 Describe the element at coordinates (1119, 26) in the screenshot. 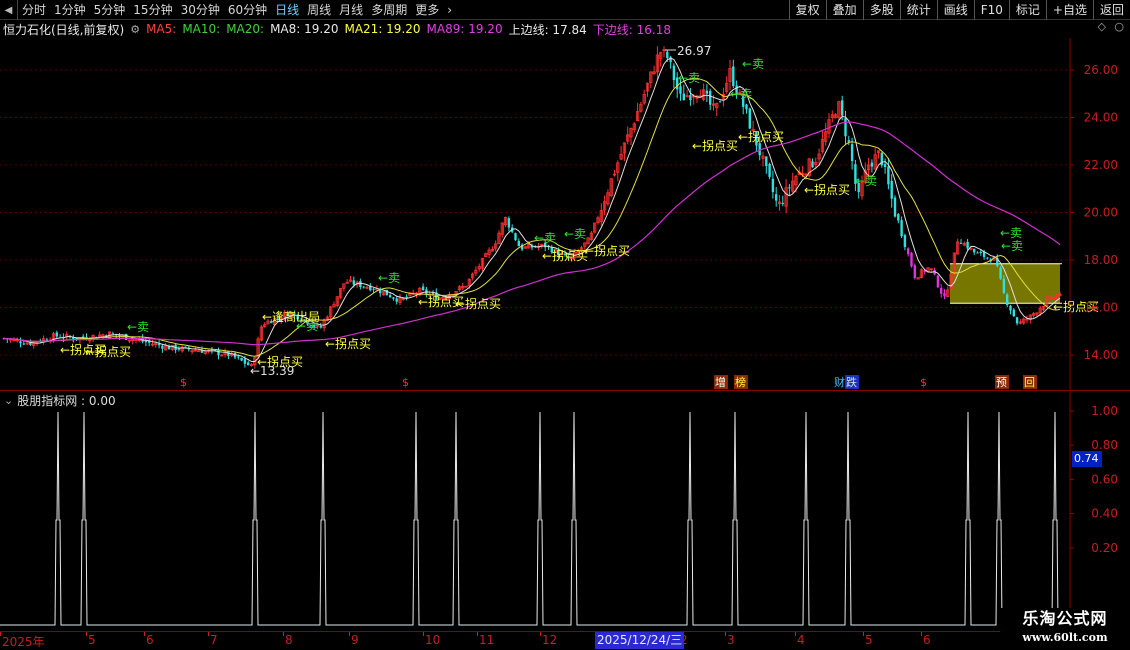

I see `circle-icon: ○` at that location.